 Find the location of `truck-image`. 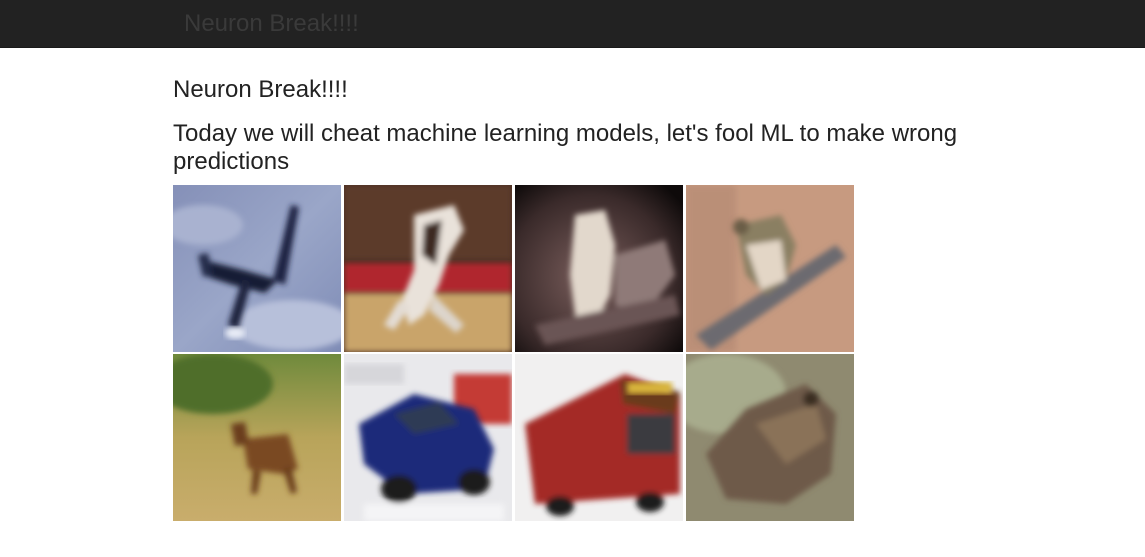

truck-image is located at coordinates (599, 437).